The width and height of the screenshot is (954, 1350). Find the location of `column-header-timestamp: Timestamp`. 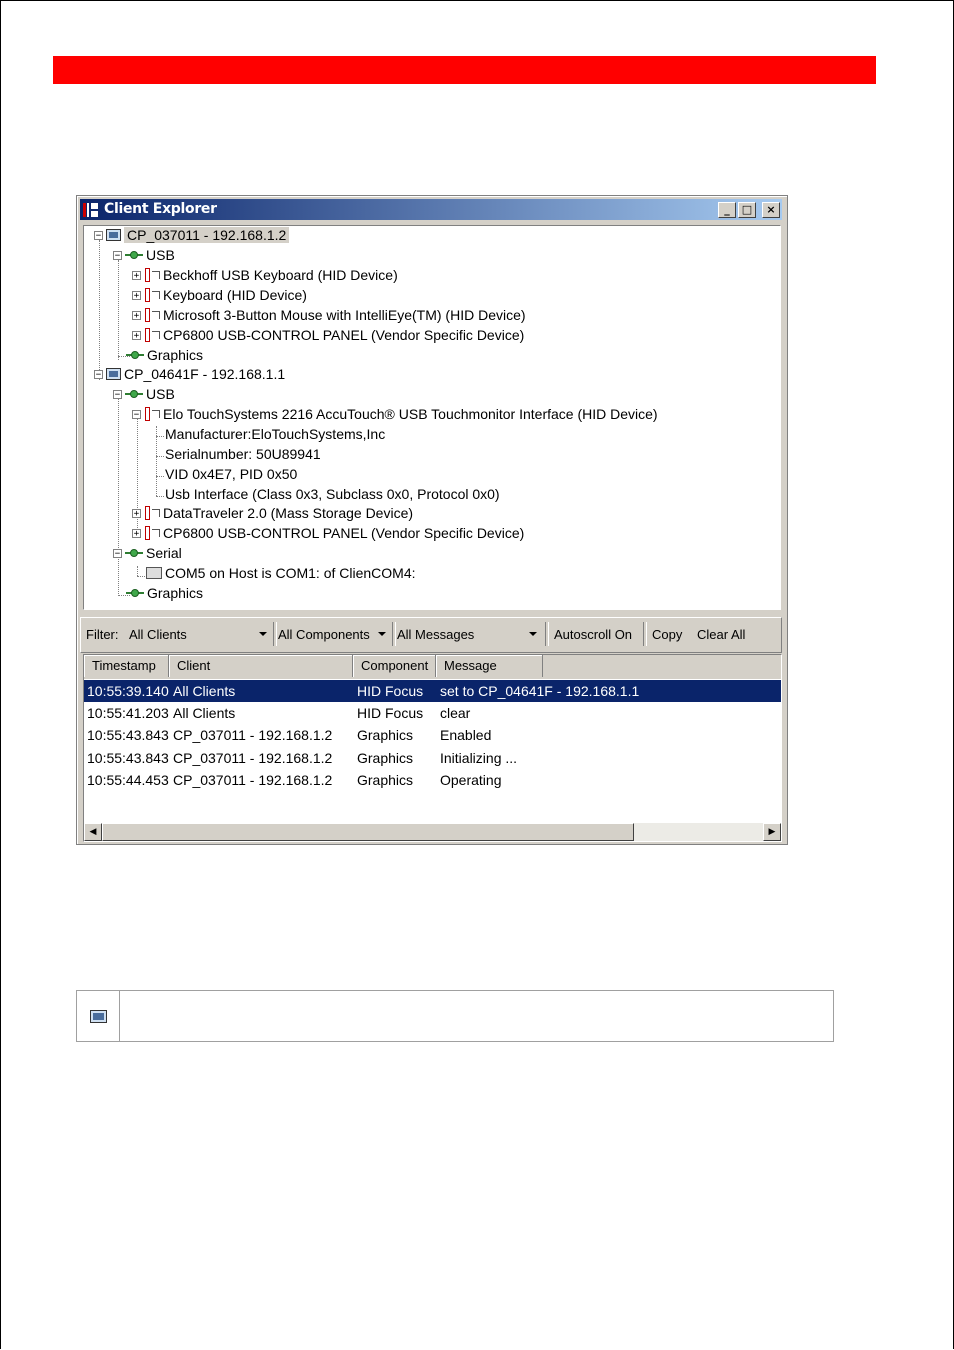

column-header-timestamp: Timestamp is located at coordinates (126, 666).